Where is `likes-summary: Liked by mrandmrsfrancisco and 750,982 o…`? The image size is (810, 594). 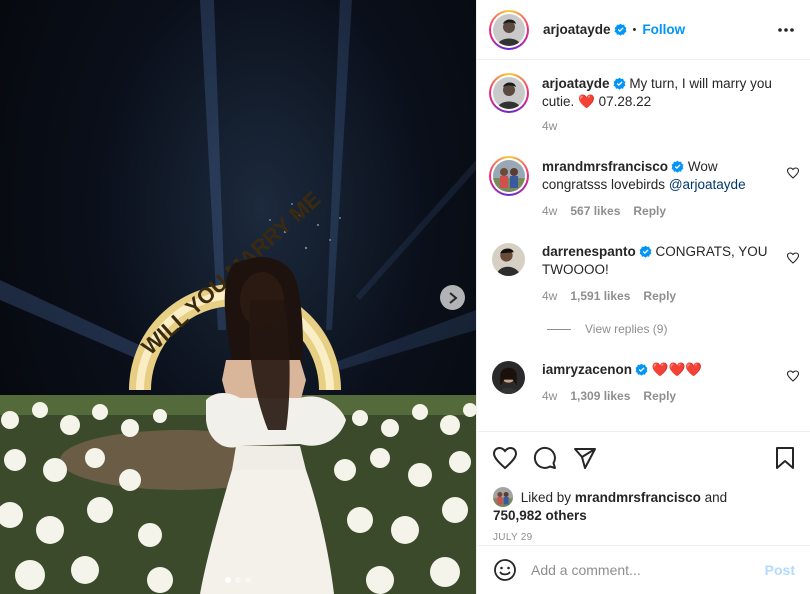
likes-summary: Liked by mrandmrsfrancisco and 750,982 o… is located at coordinates (648, 506).